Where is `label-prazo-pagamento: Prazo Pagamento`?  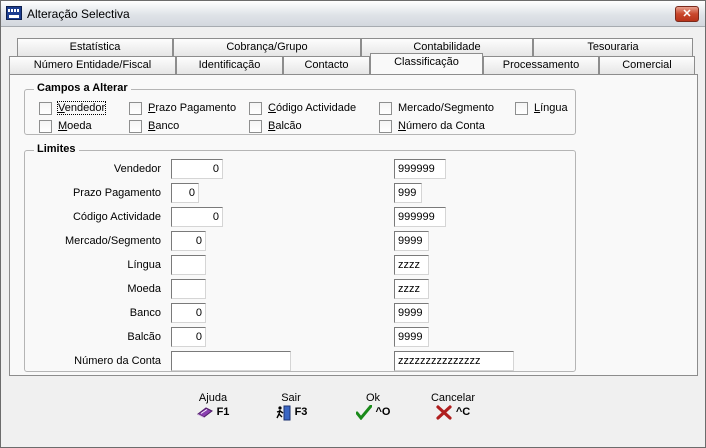
label-prazo-pagamento: Prazo Pagamento is located at coordinates (116, 193).